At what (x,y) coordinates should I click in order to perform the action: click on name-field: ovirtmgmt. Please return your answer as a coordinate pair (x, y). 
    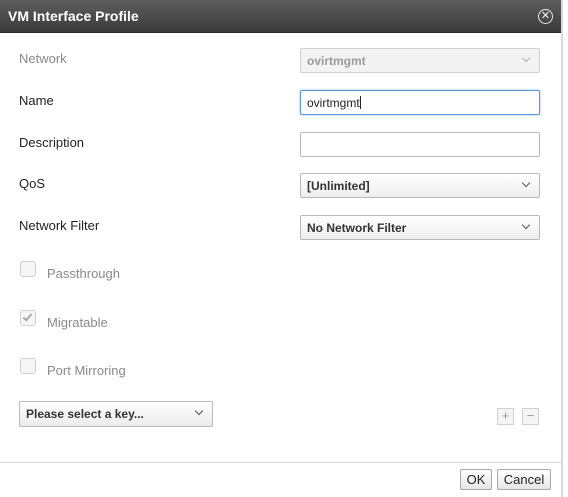
    Looking at the image, I should click on (420, 102).